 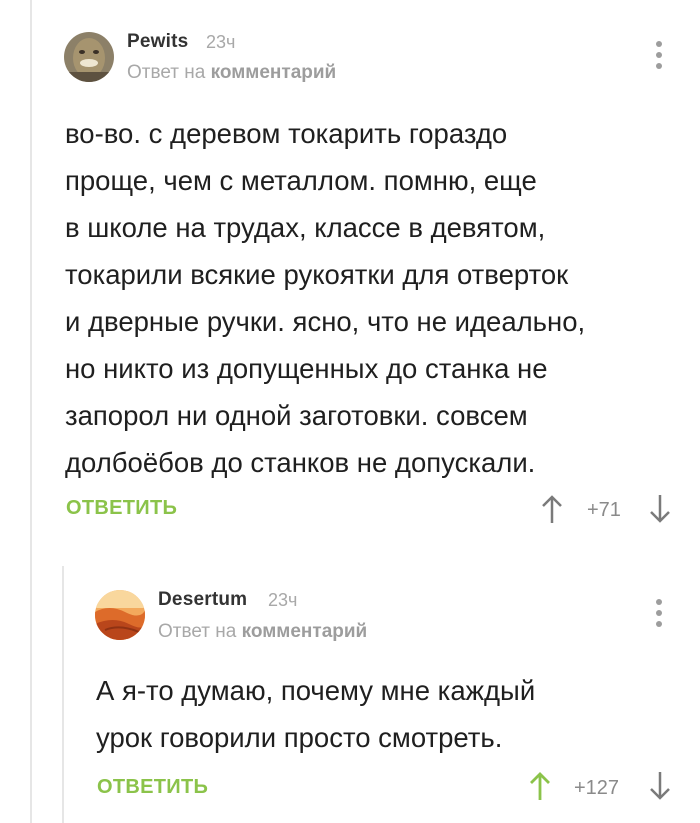 What do you see at coordinates (305, 227) in the screenshot?
I see `comment-line: в школе на трудах, классе в девятом,` at bounding box center [305, 227].